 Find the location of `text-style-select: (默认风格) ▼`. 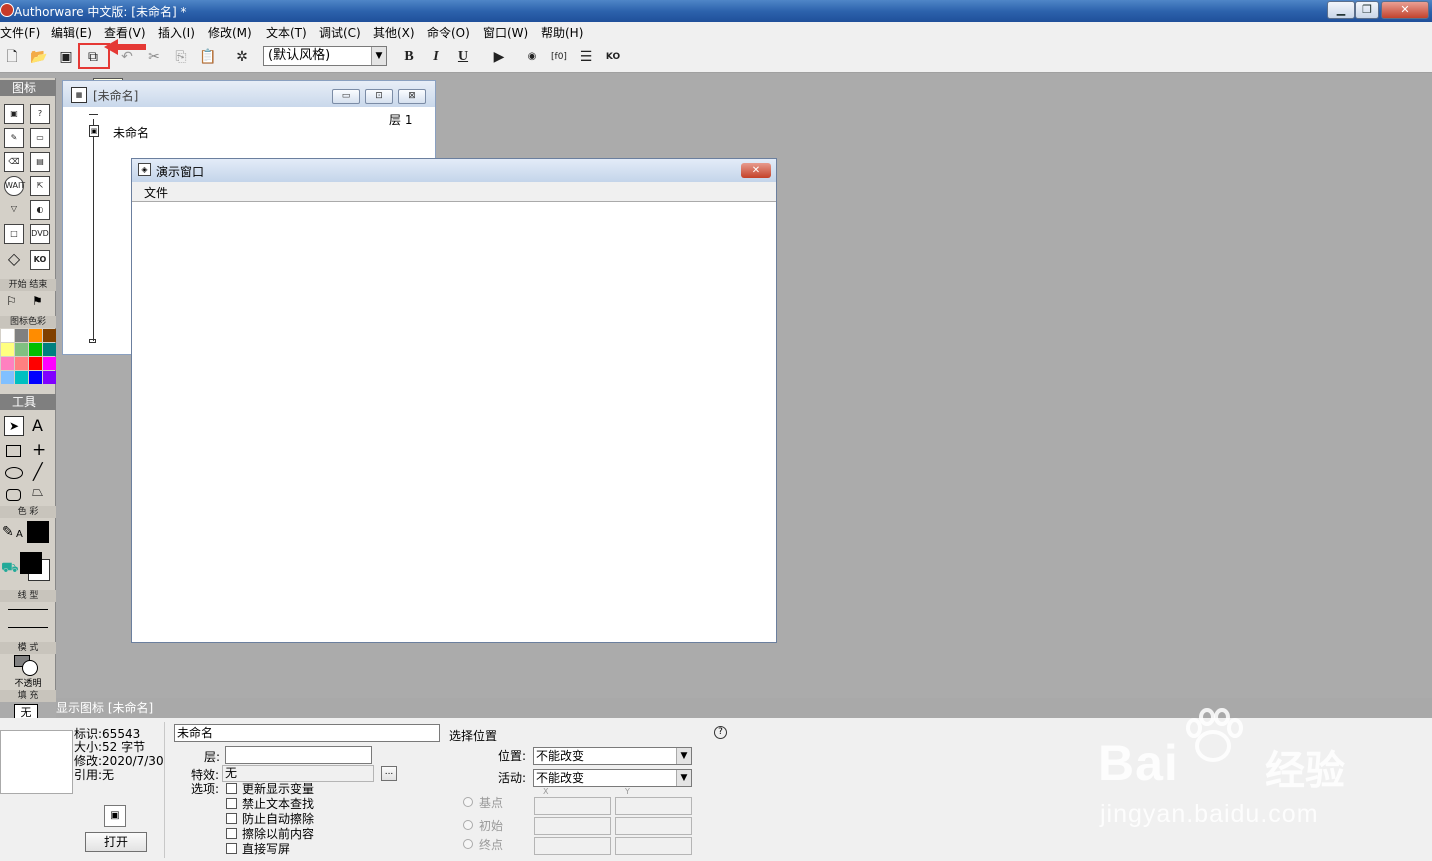

text-style-select: (默认风格) ▼ is located at coordinates (325, 56).